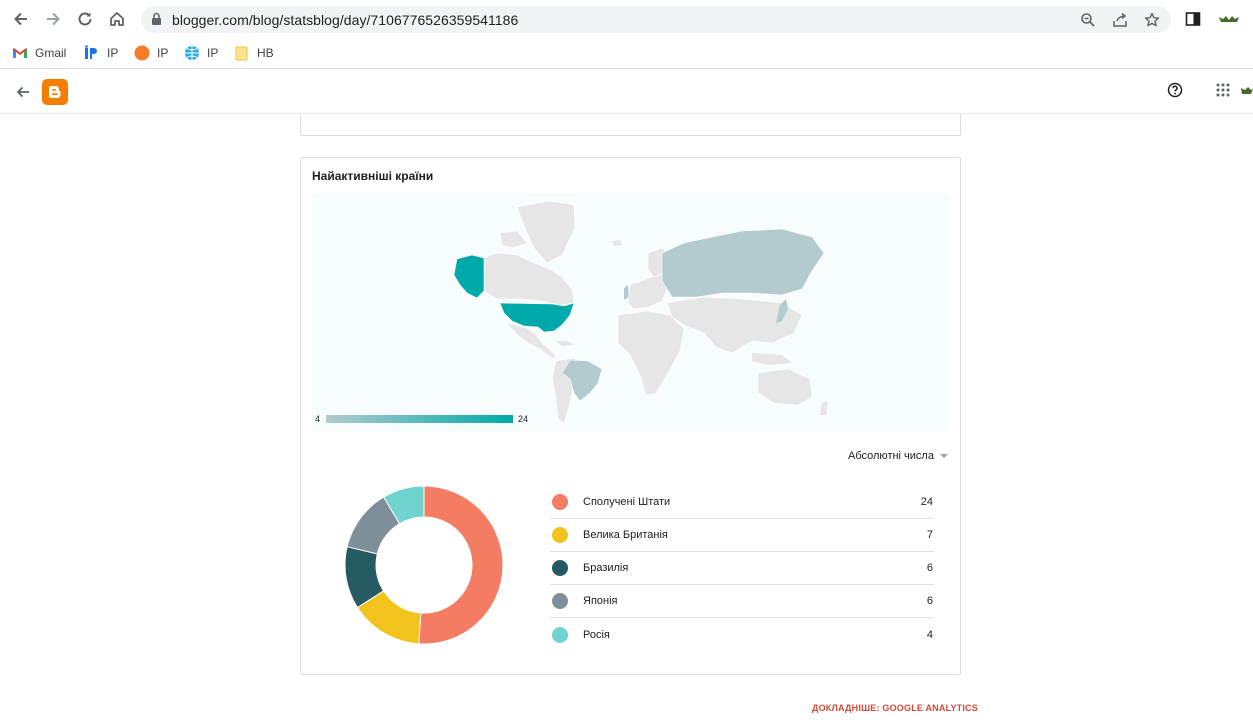  Describe the element at coordinates (895, 708) in the screenshot. I see `google-analytics-link: ДОКЛАДНІШЕ: GOOGLE ANALYTICS` at that location.